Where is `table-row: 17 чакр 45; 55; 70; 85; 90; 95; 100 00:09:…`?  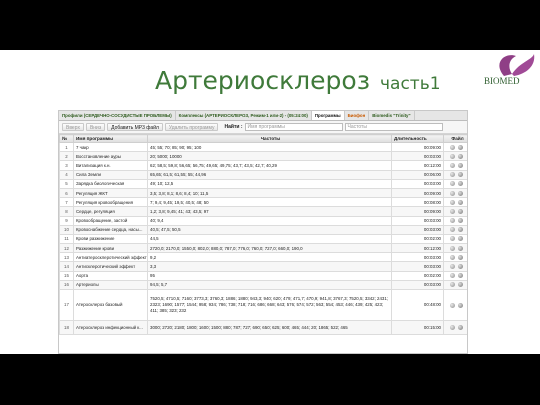 table-row: 17 чакр 45; 55; 70; 85; 90; 95; 100 00:09:… is located at coordinates (263, 147).